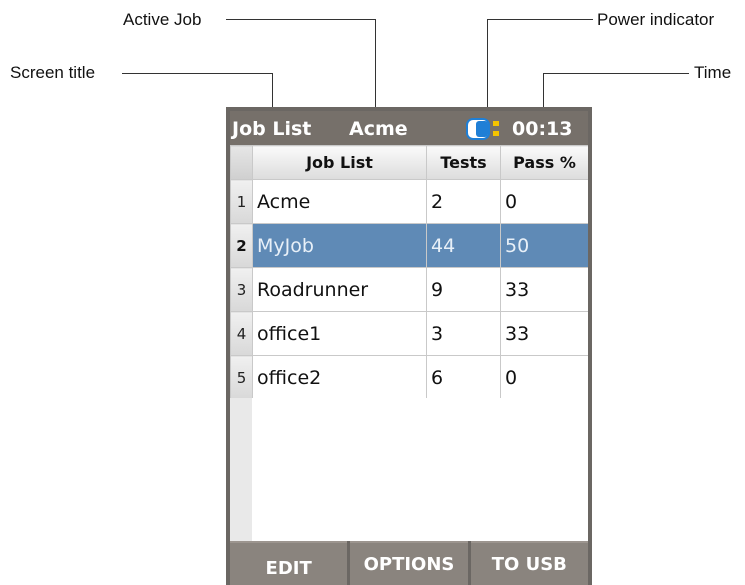  Describe the element at coordinates (482, 129) in the screenshot. I see `battery-icon` at that location.